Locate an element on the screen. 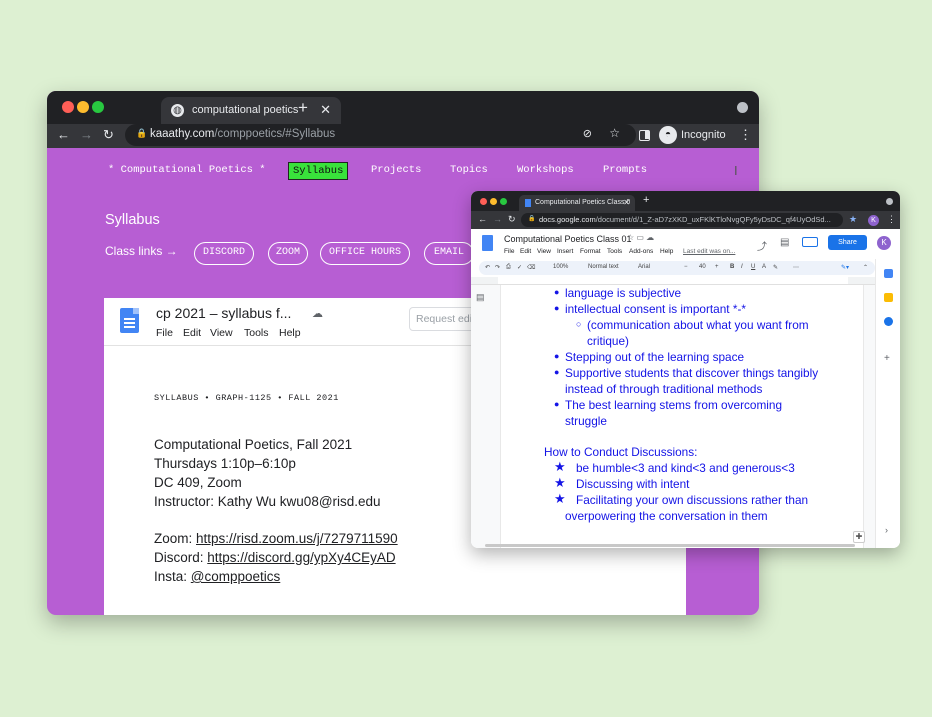 The height and width of the screenshot is (717, 932). explore-icon: ✚ is located at coordinates (859, 537).